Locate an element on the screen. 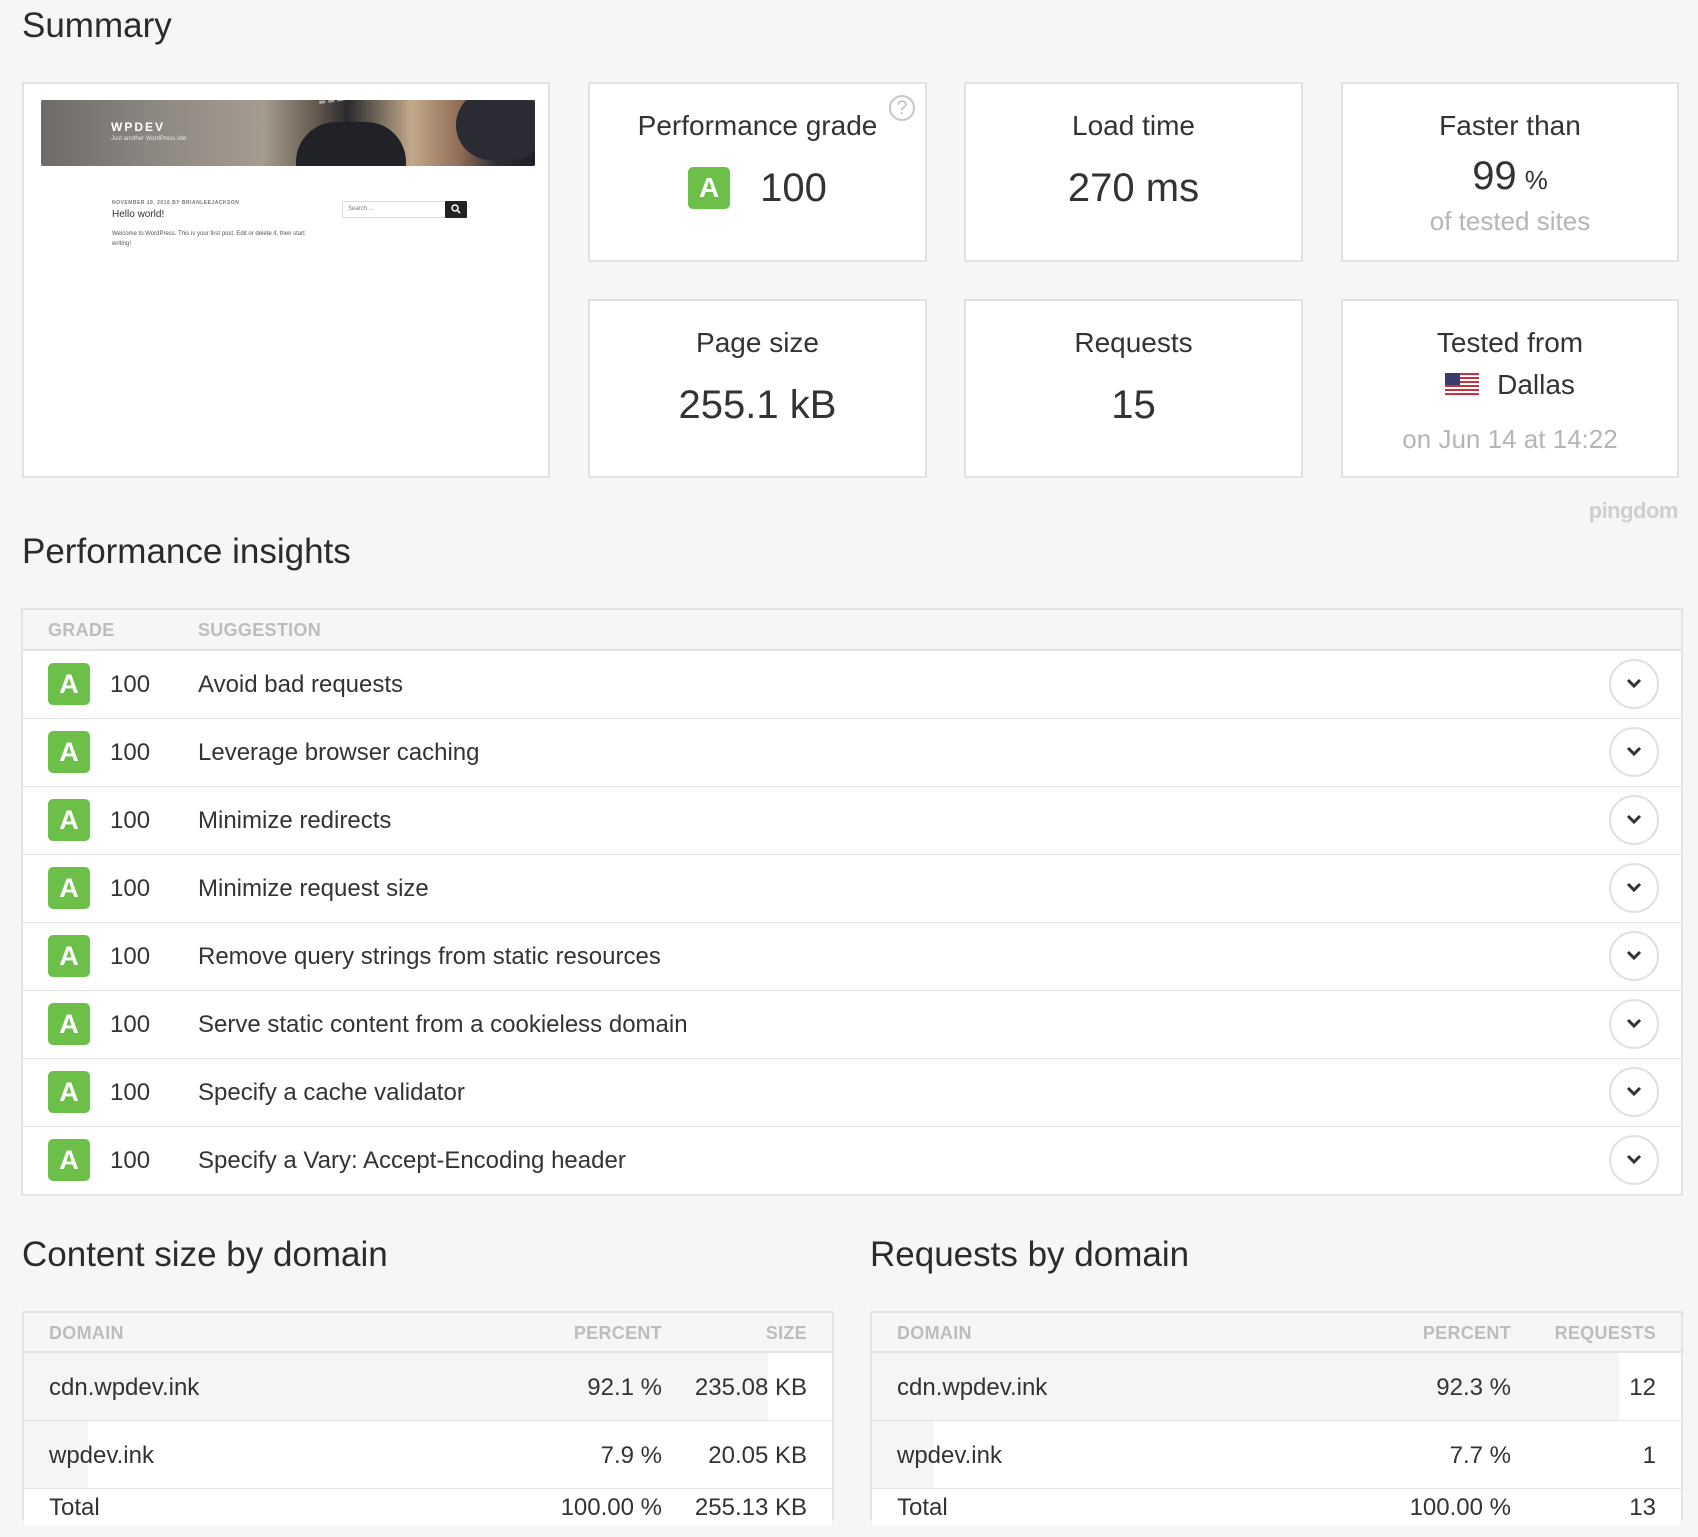  load-time-value: 270 ms is located at coordinates (1133, 188).